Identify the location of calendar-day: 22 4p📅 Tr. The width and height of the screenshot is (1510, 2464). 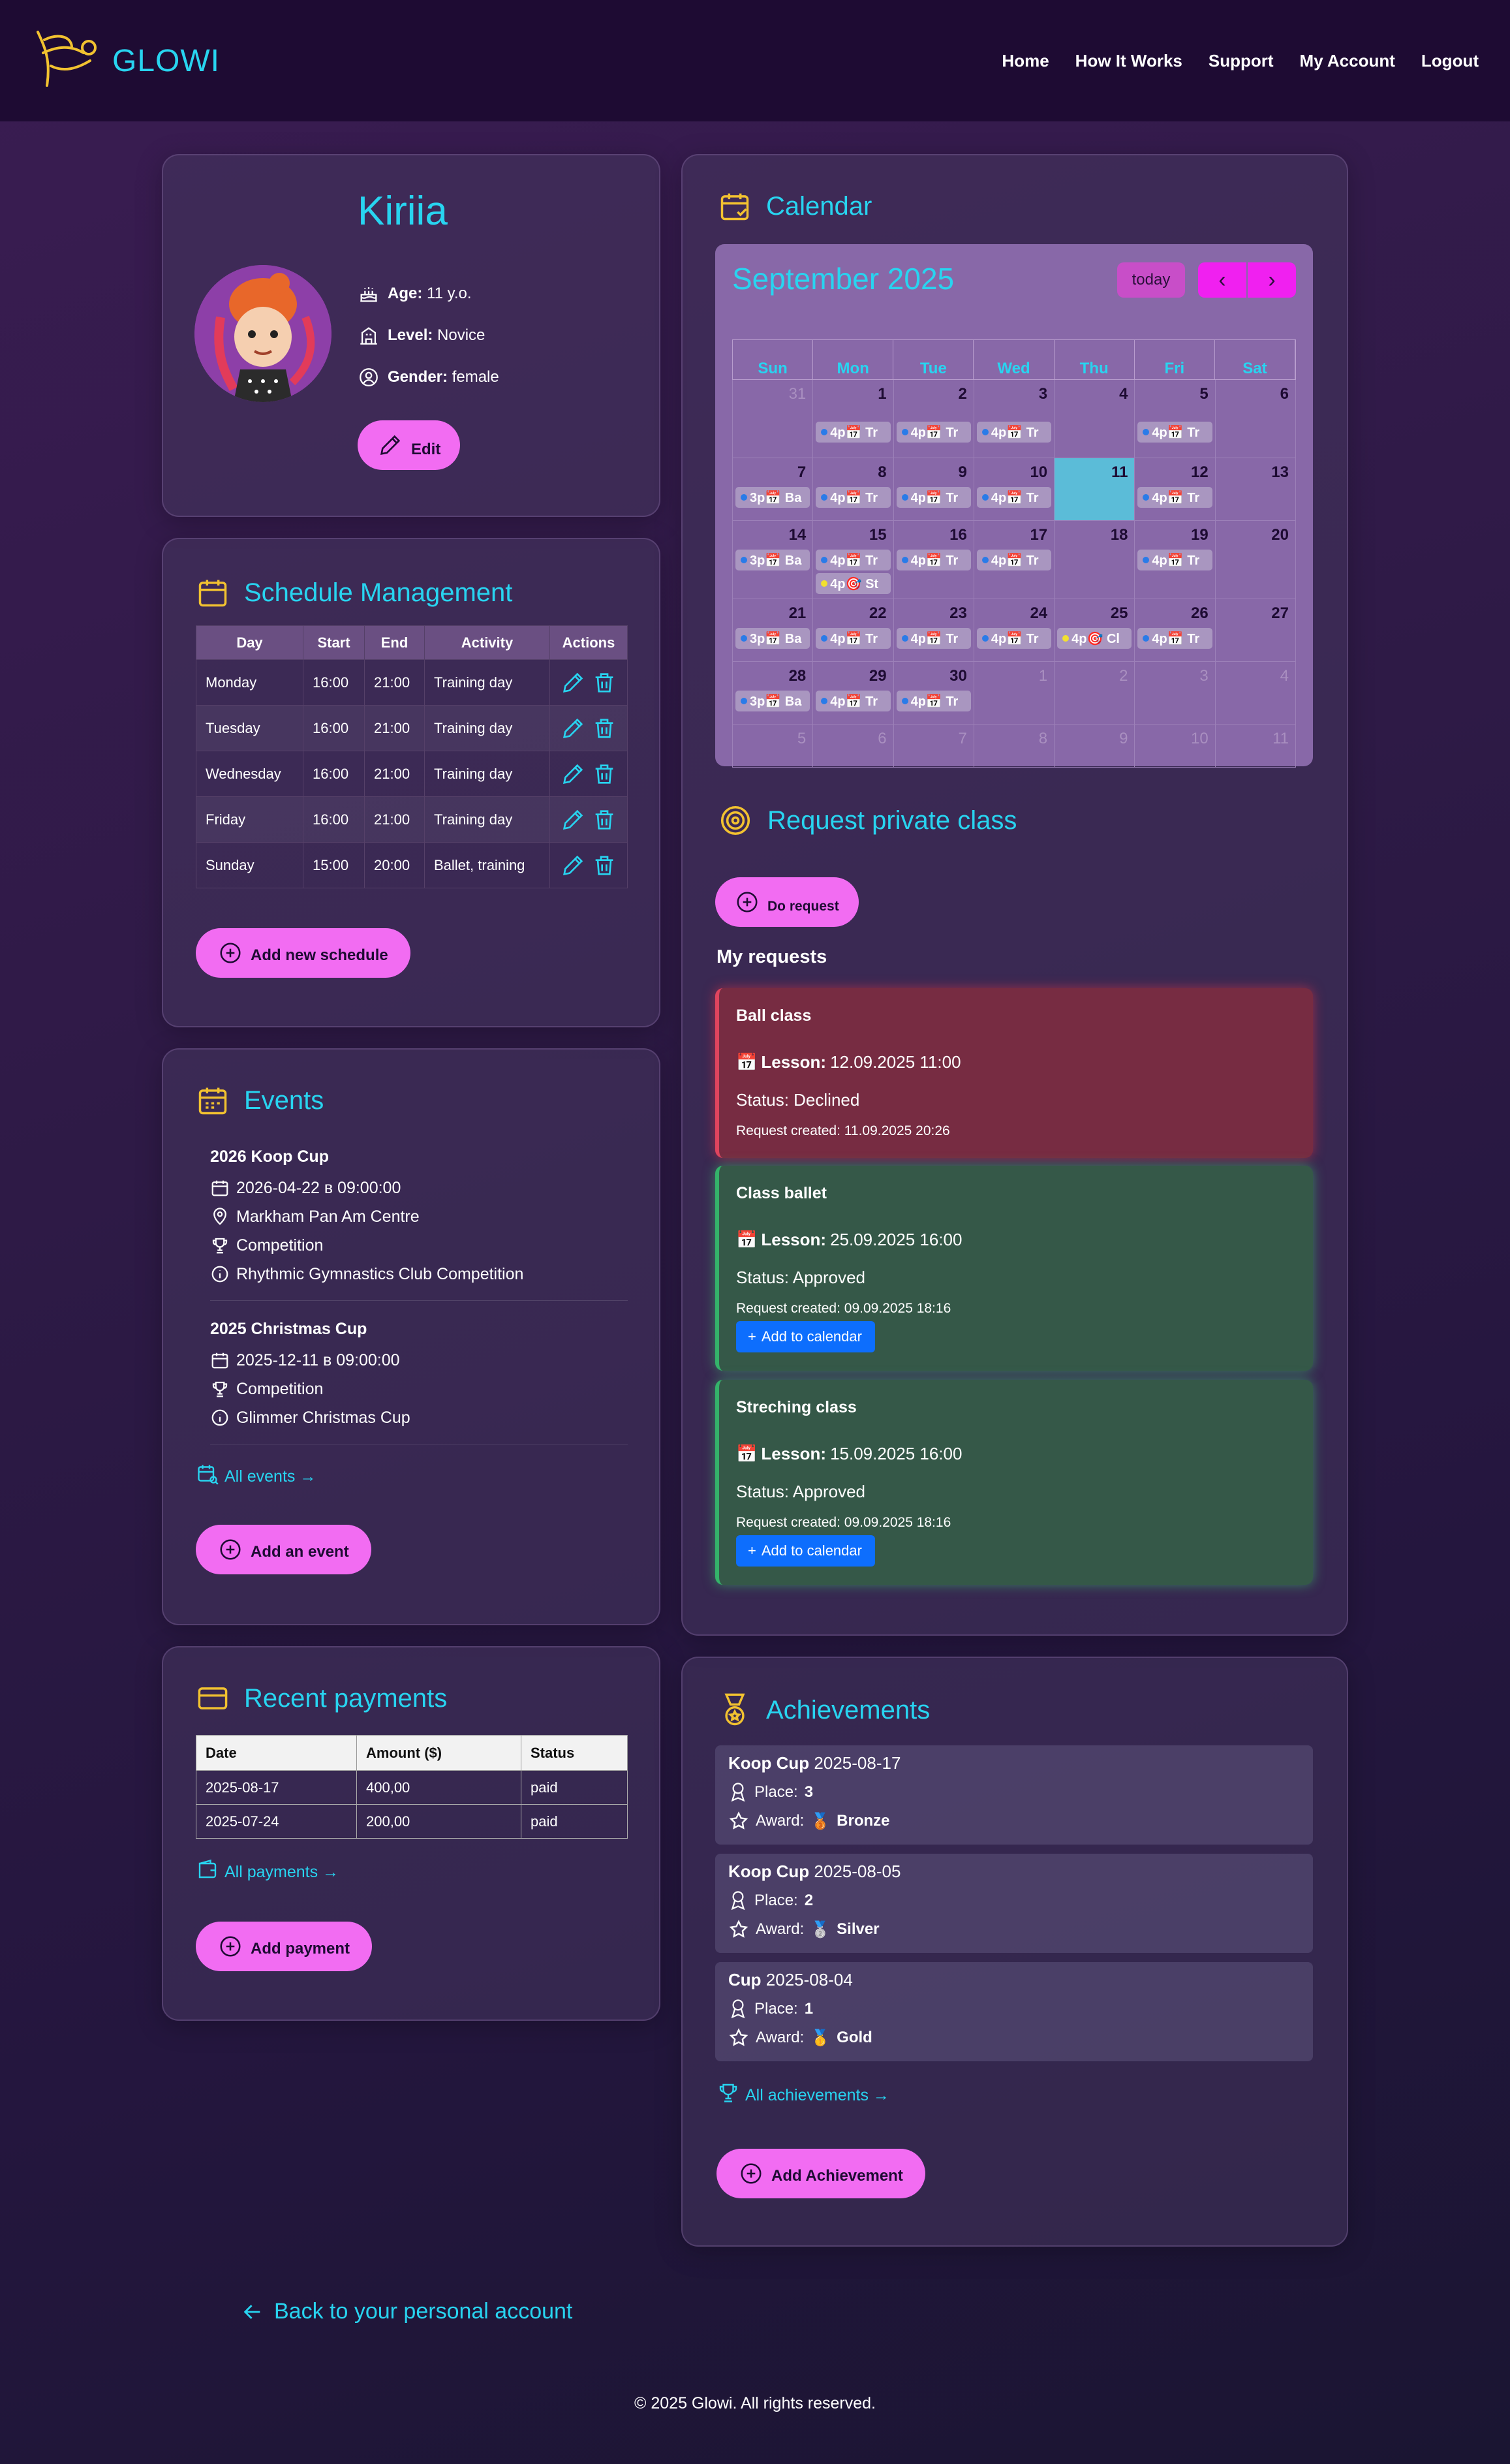
(853, 630).